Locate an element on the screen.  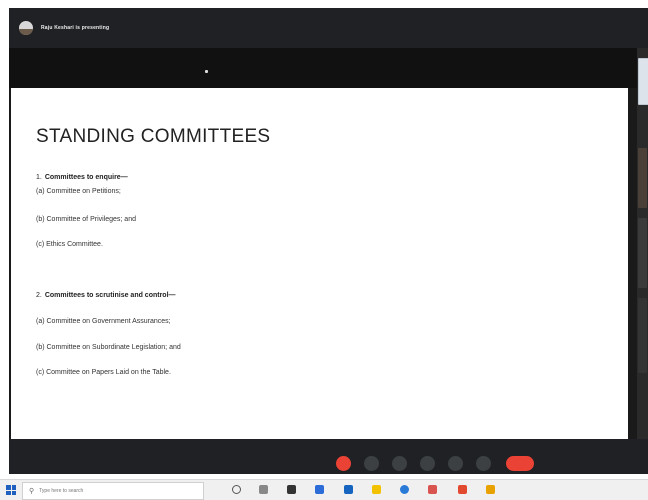
task-view-icon is located at coordinates (263, 489).